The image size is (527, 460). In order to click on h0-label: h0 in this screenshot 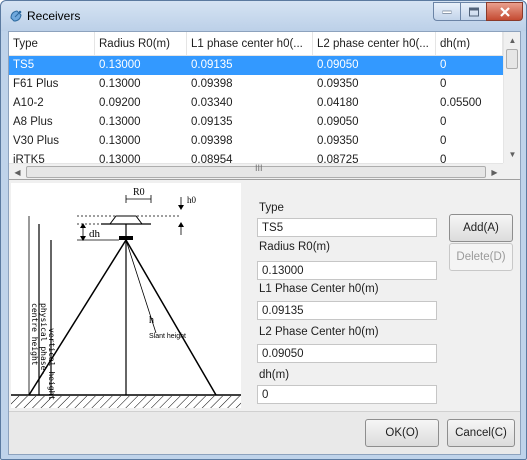, I will do `click(192, 200)`.